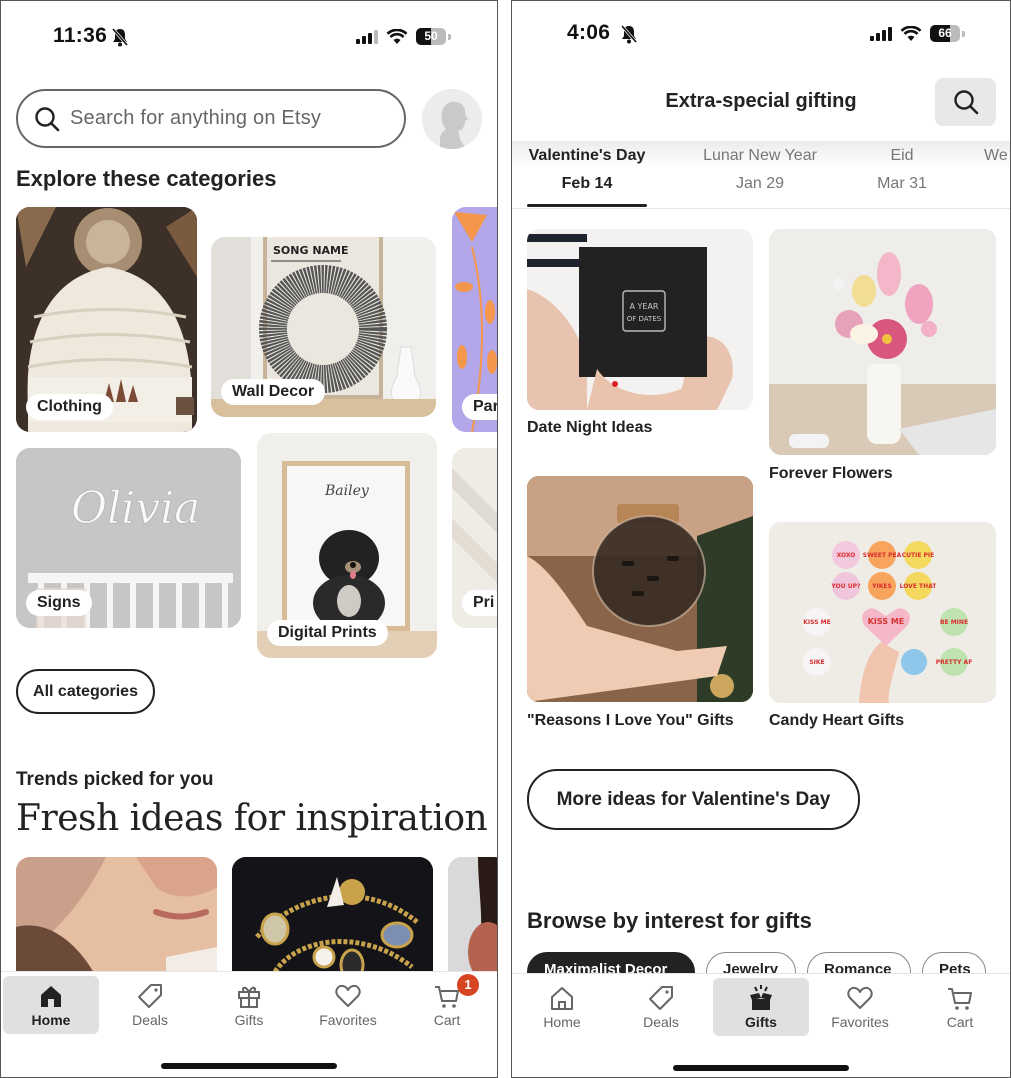 This screenshot has height=1078, width=1011. Describe the element at coordinates (447, 1004) in the screenshot. I see `nav-cart: Cart 1` at that location.